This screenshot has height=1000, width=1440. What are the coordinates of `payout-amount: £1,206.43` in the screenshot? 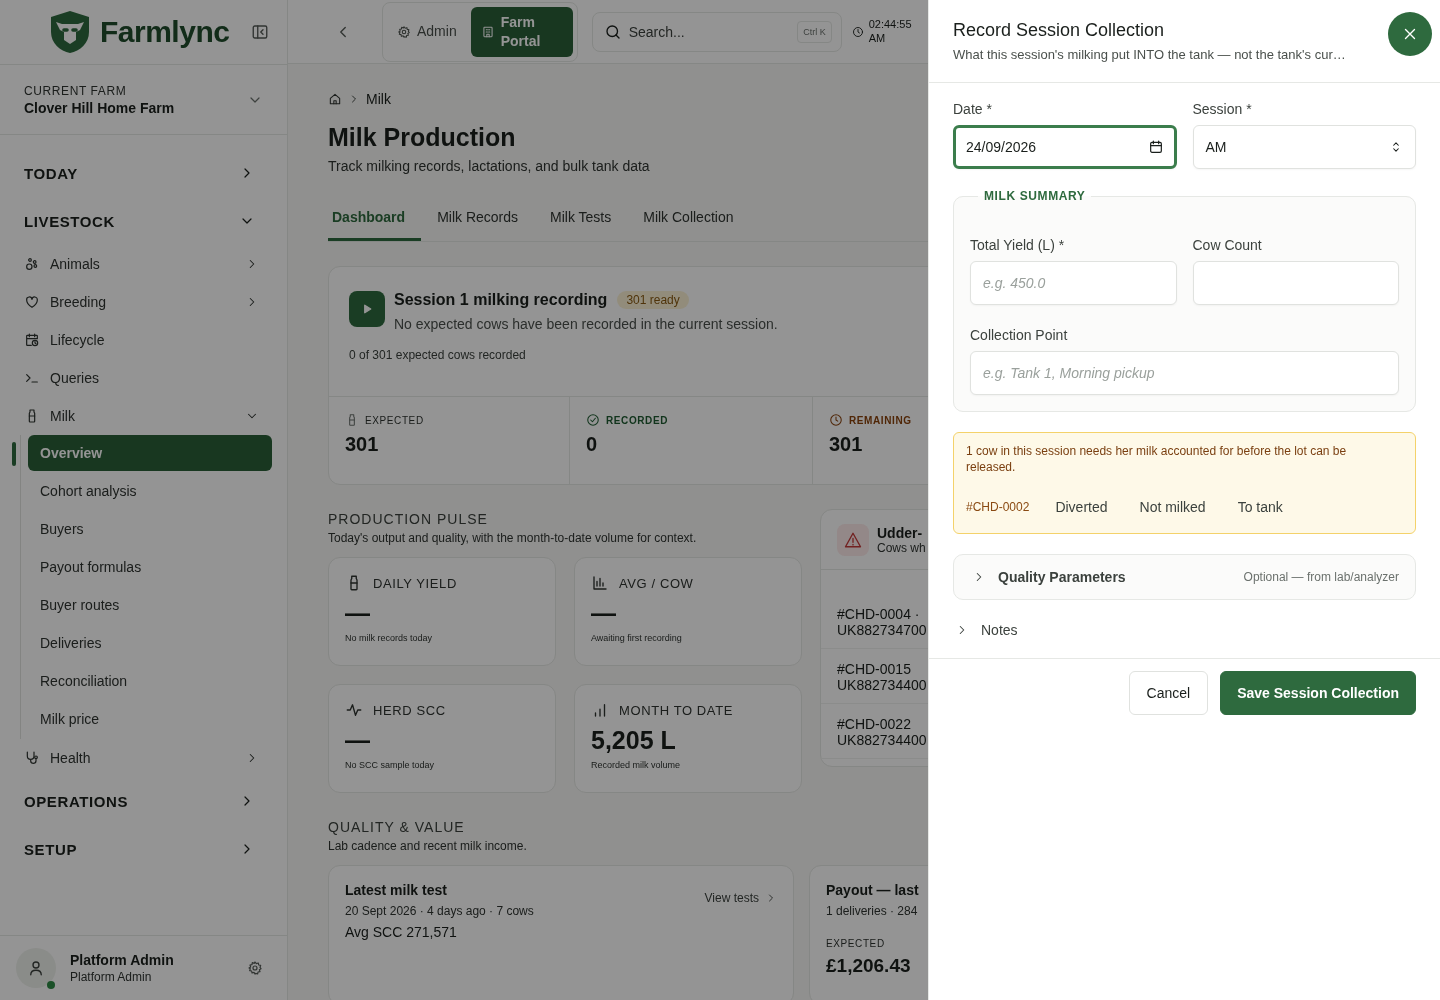 It's located at (869, 966).